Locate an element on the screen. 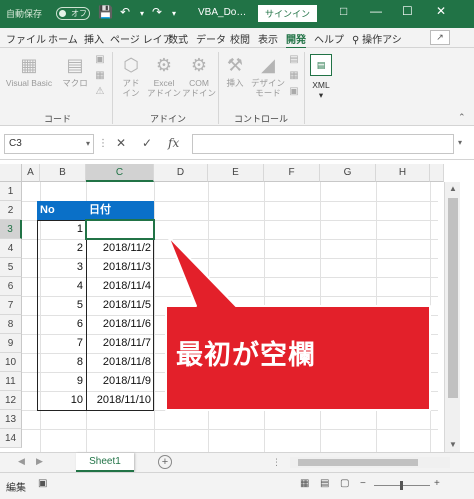  page-break-view-icon: ▢ is located at coordinates (344, 483).